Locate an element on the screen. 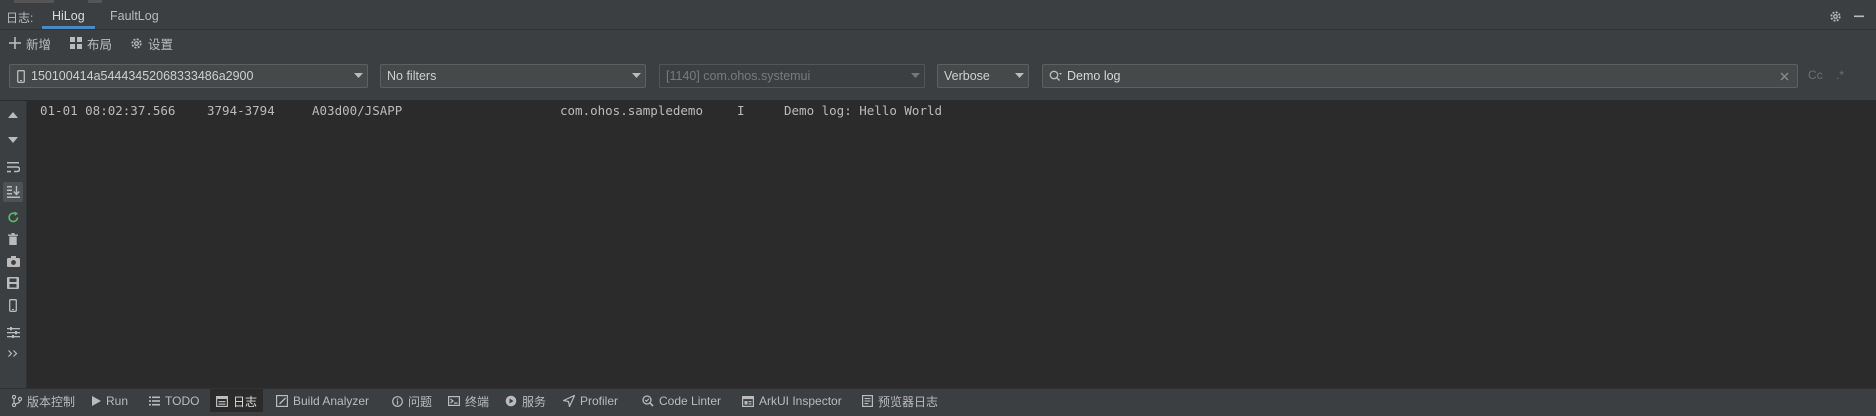  save-icon is located at coordinates (13, 283).